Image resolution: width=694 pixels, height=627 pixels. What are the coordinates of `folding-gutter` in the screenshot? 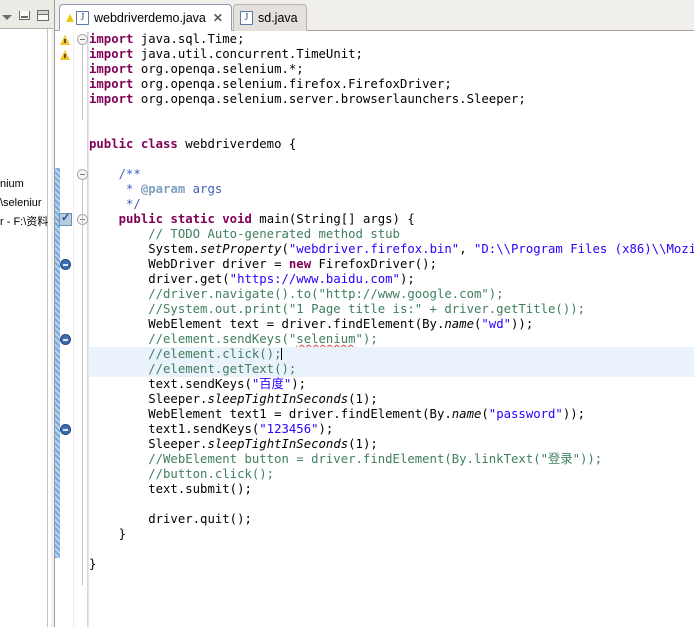 It's located at (81, 329).